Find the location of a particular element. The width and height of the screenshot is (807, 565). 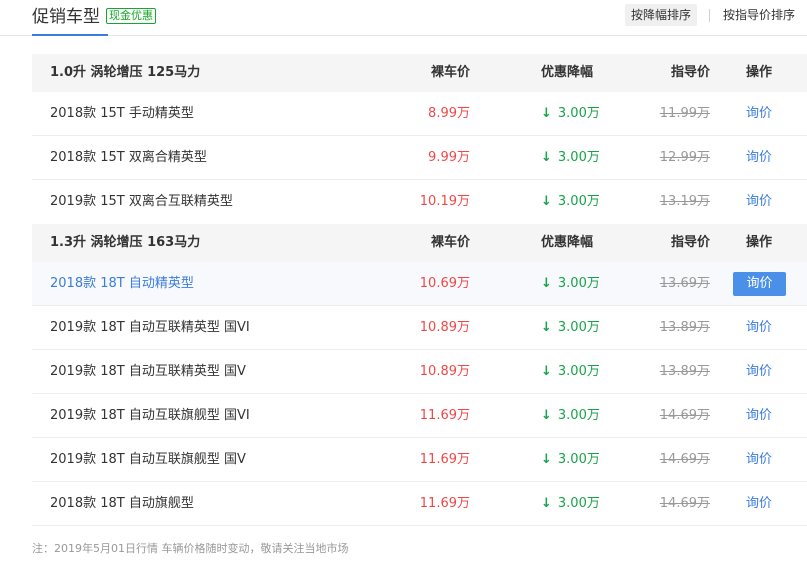

net-price: 9.99万 is located at coordinates (449, 157).